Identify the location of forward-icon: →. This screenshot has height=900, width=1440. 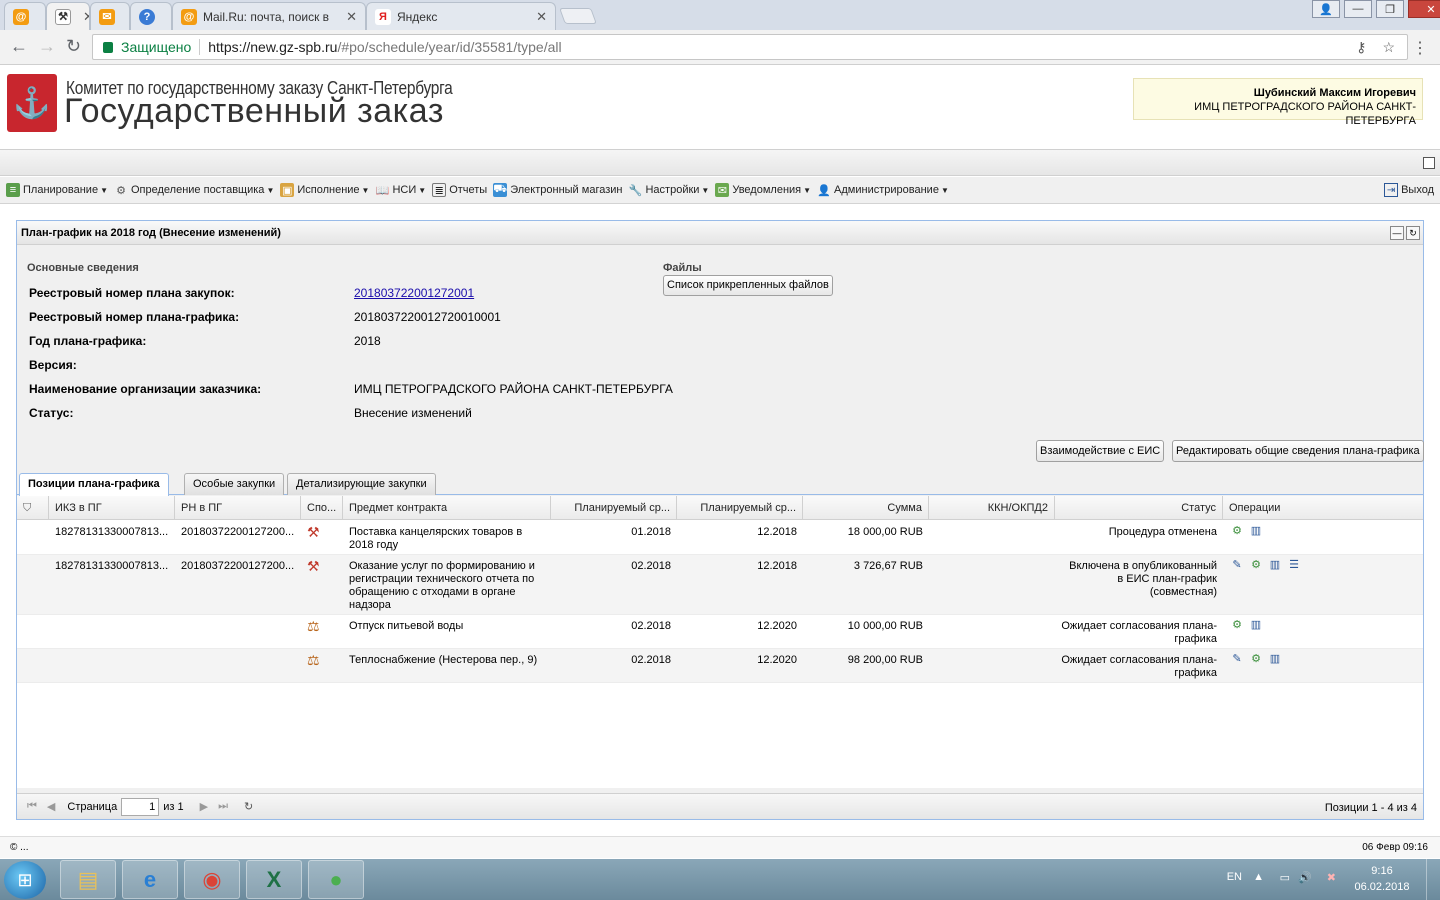
(47, 46).